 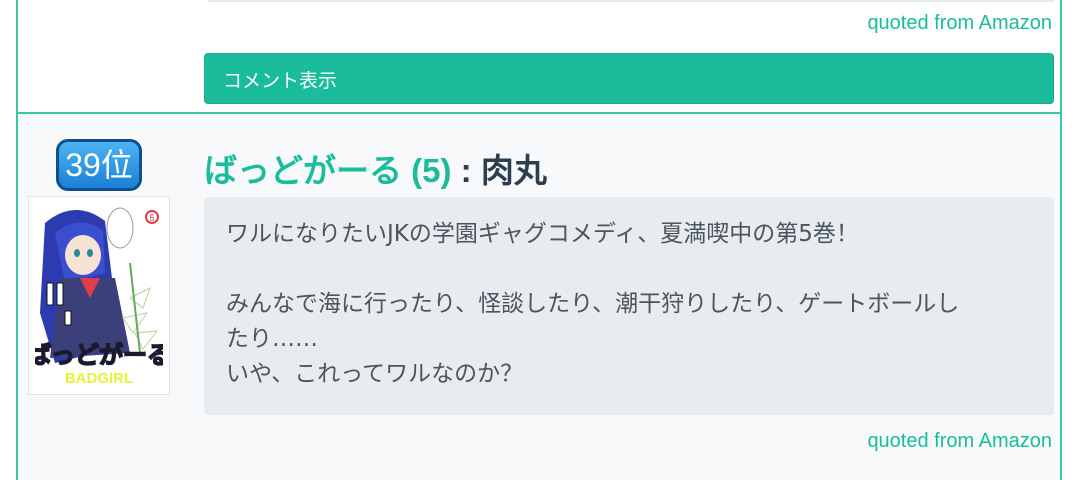 What do you see at coordinates (631, 1) in the screenshot?
I see `previous-description-box-edge` at bounding box center [631, 1].